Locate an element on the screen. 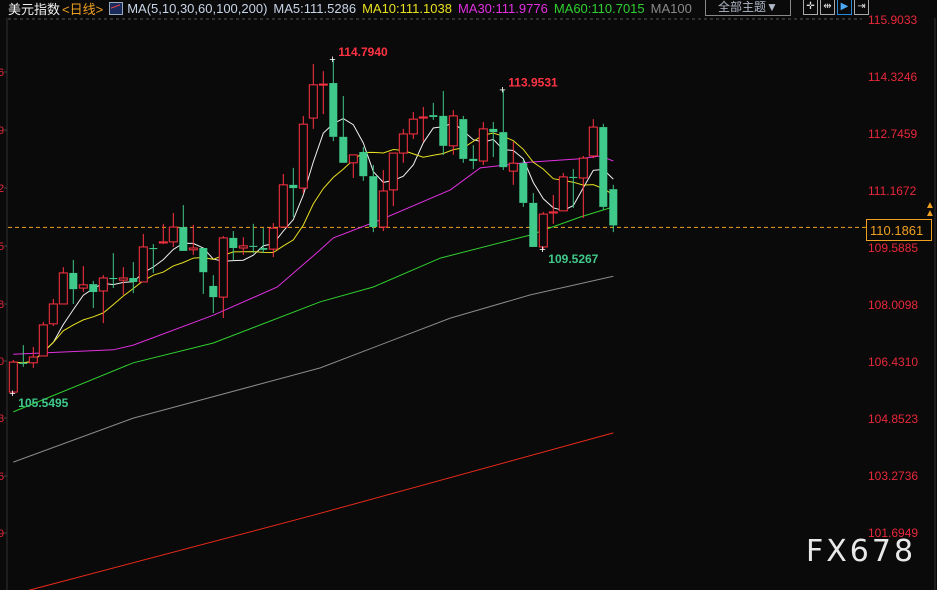 The height and width of the screenshot is (590, 937). jump-end-icon: ⇥ is located at coordinates (861, 7).